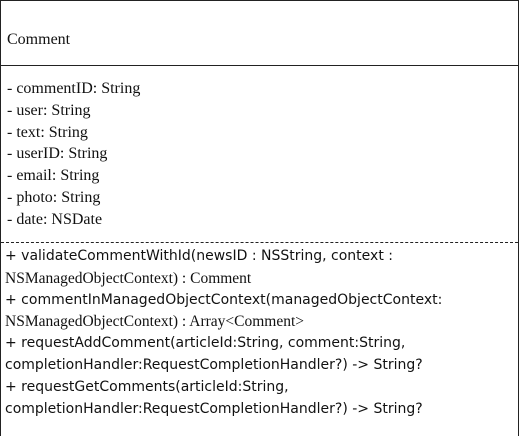 The width and height of the screenshot is (522, 436). Describe the element at coordinates (147, 386) in the screenshot. I see `operation-request-get-comments-line1: + requestGetComments(articleId:String,` at that location.